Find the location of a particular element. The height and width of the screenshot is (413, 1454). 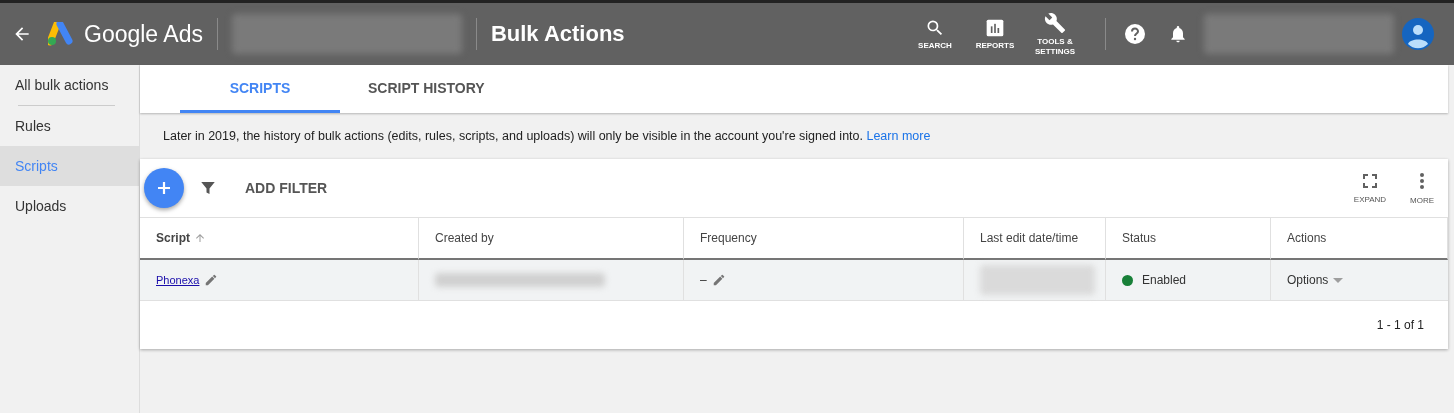

script-link: Phonexa is located at coordinates (178, 280).